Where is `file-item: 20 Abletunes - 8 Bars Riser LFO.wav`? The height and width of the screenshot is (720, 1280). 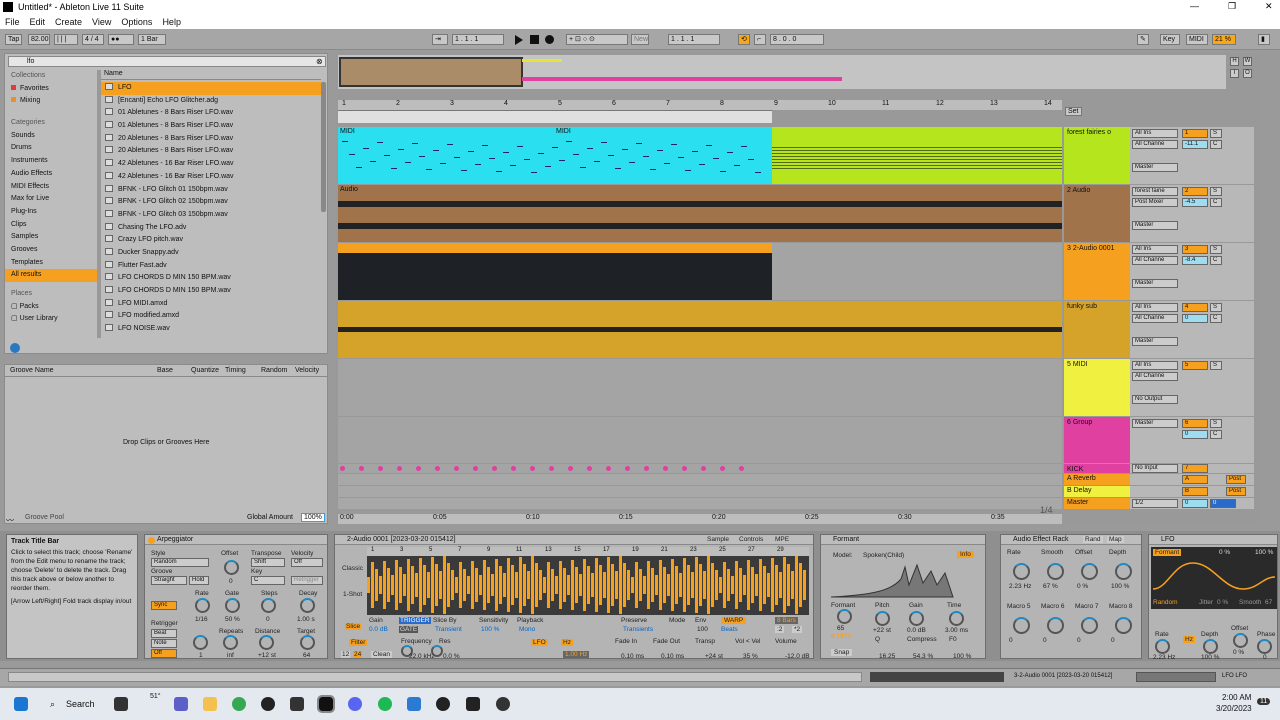
file-item: 20 Abletunes - 8 Bars Riser LFO.wav is located at coordinates (211, 139).